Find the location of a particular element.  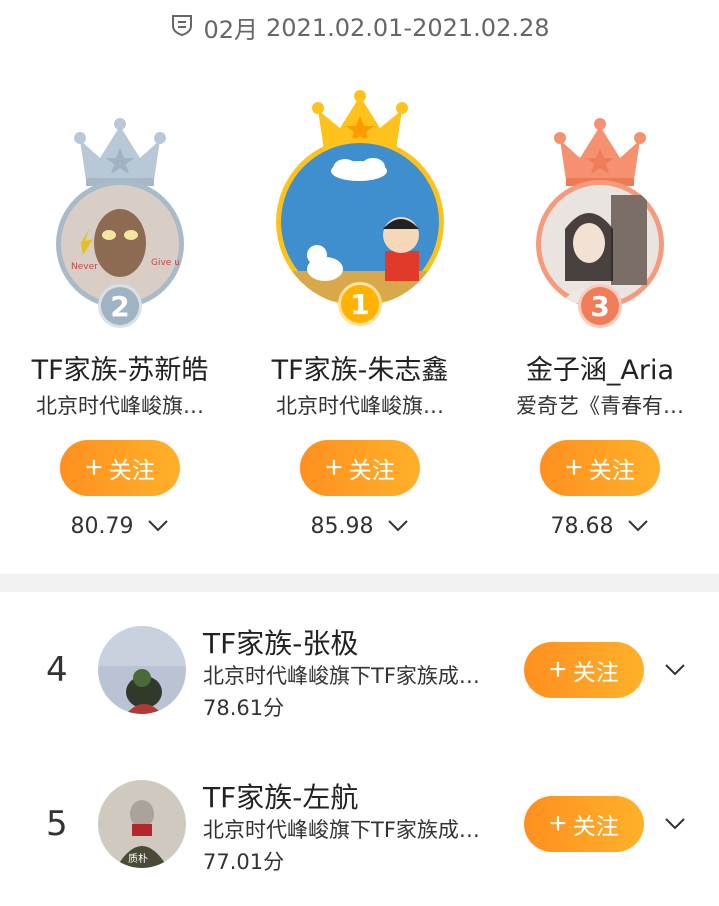

podium-name: TF家族-苏新皓 is located at coordinates (120, 367).